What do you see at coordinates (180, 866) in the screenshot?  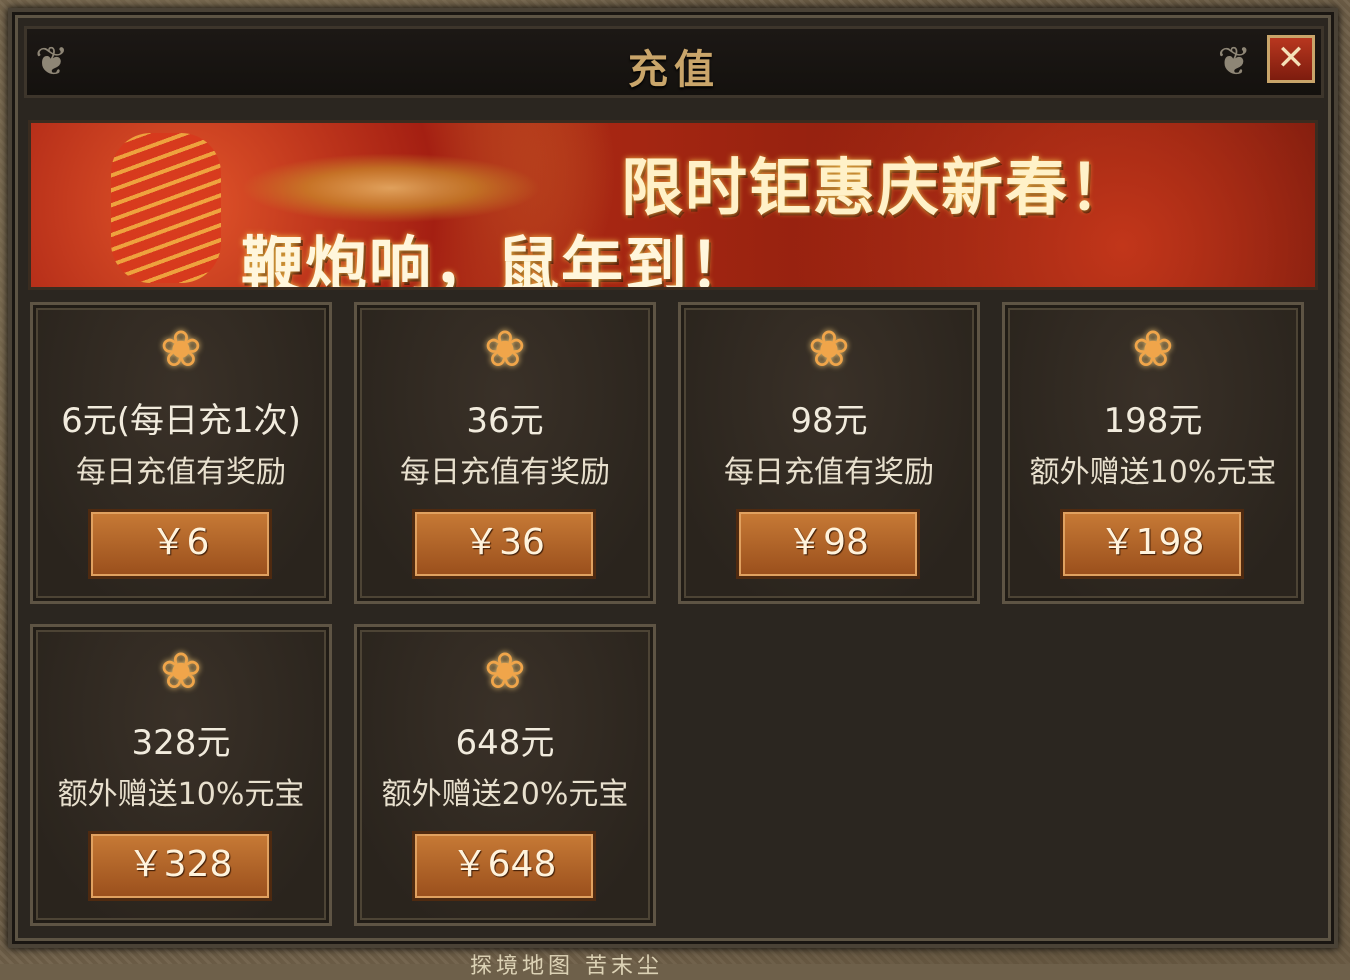 I see `buy-button-328: ￥328` at bounding box center [180, 866].